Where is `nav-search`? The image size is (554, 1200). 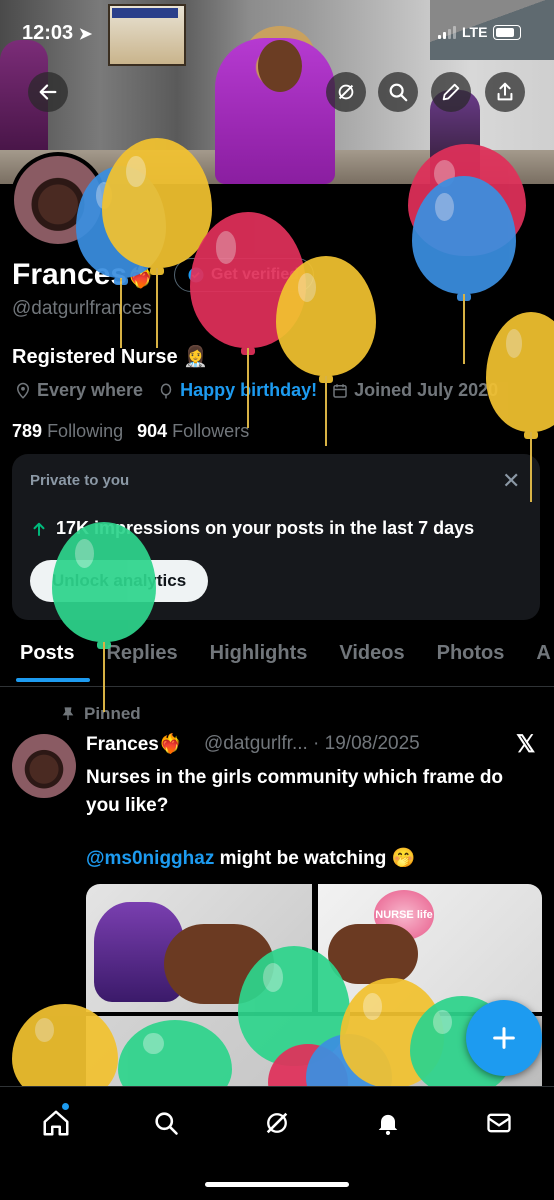 nav-search is located at coordinates (166, 1123).